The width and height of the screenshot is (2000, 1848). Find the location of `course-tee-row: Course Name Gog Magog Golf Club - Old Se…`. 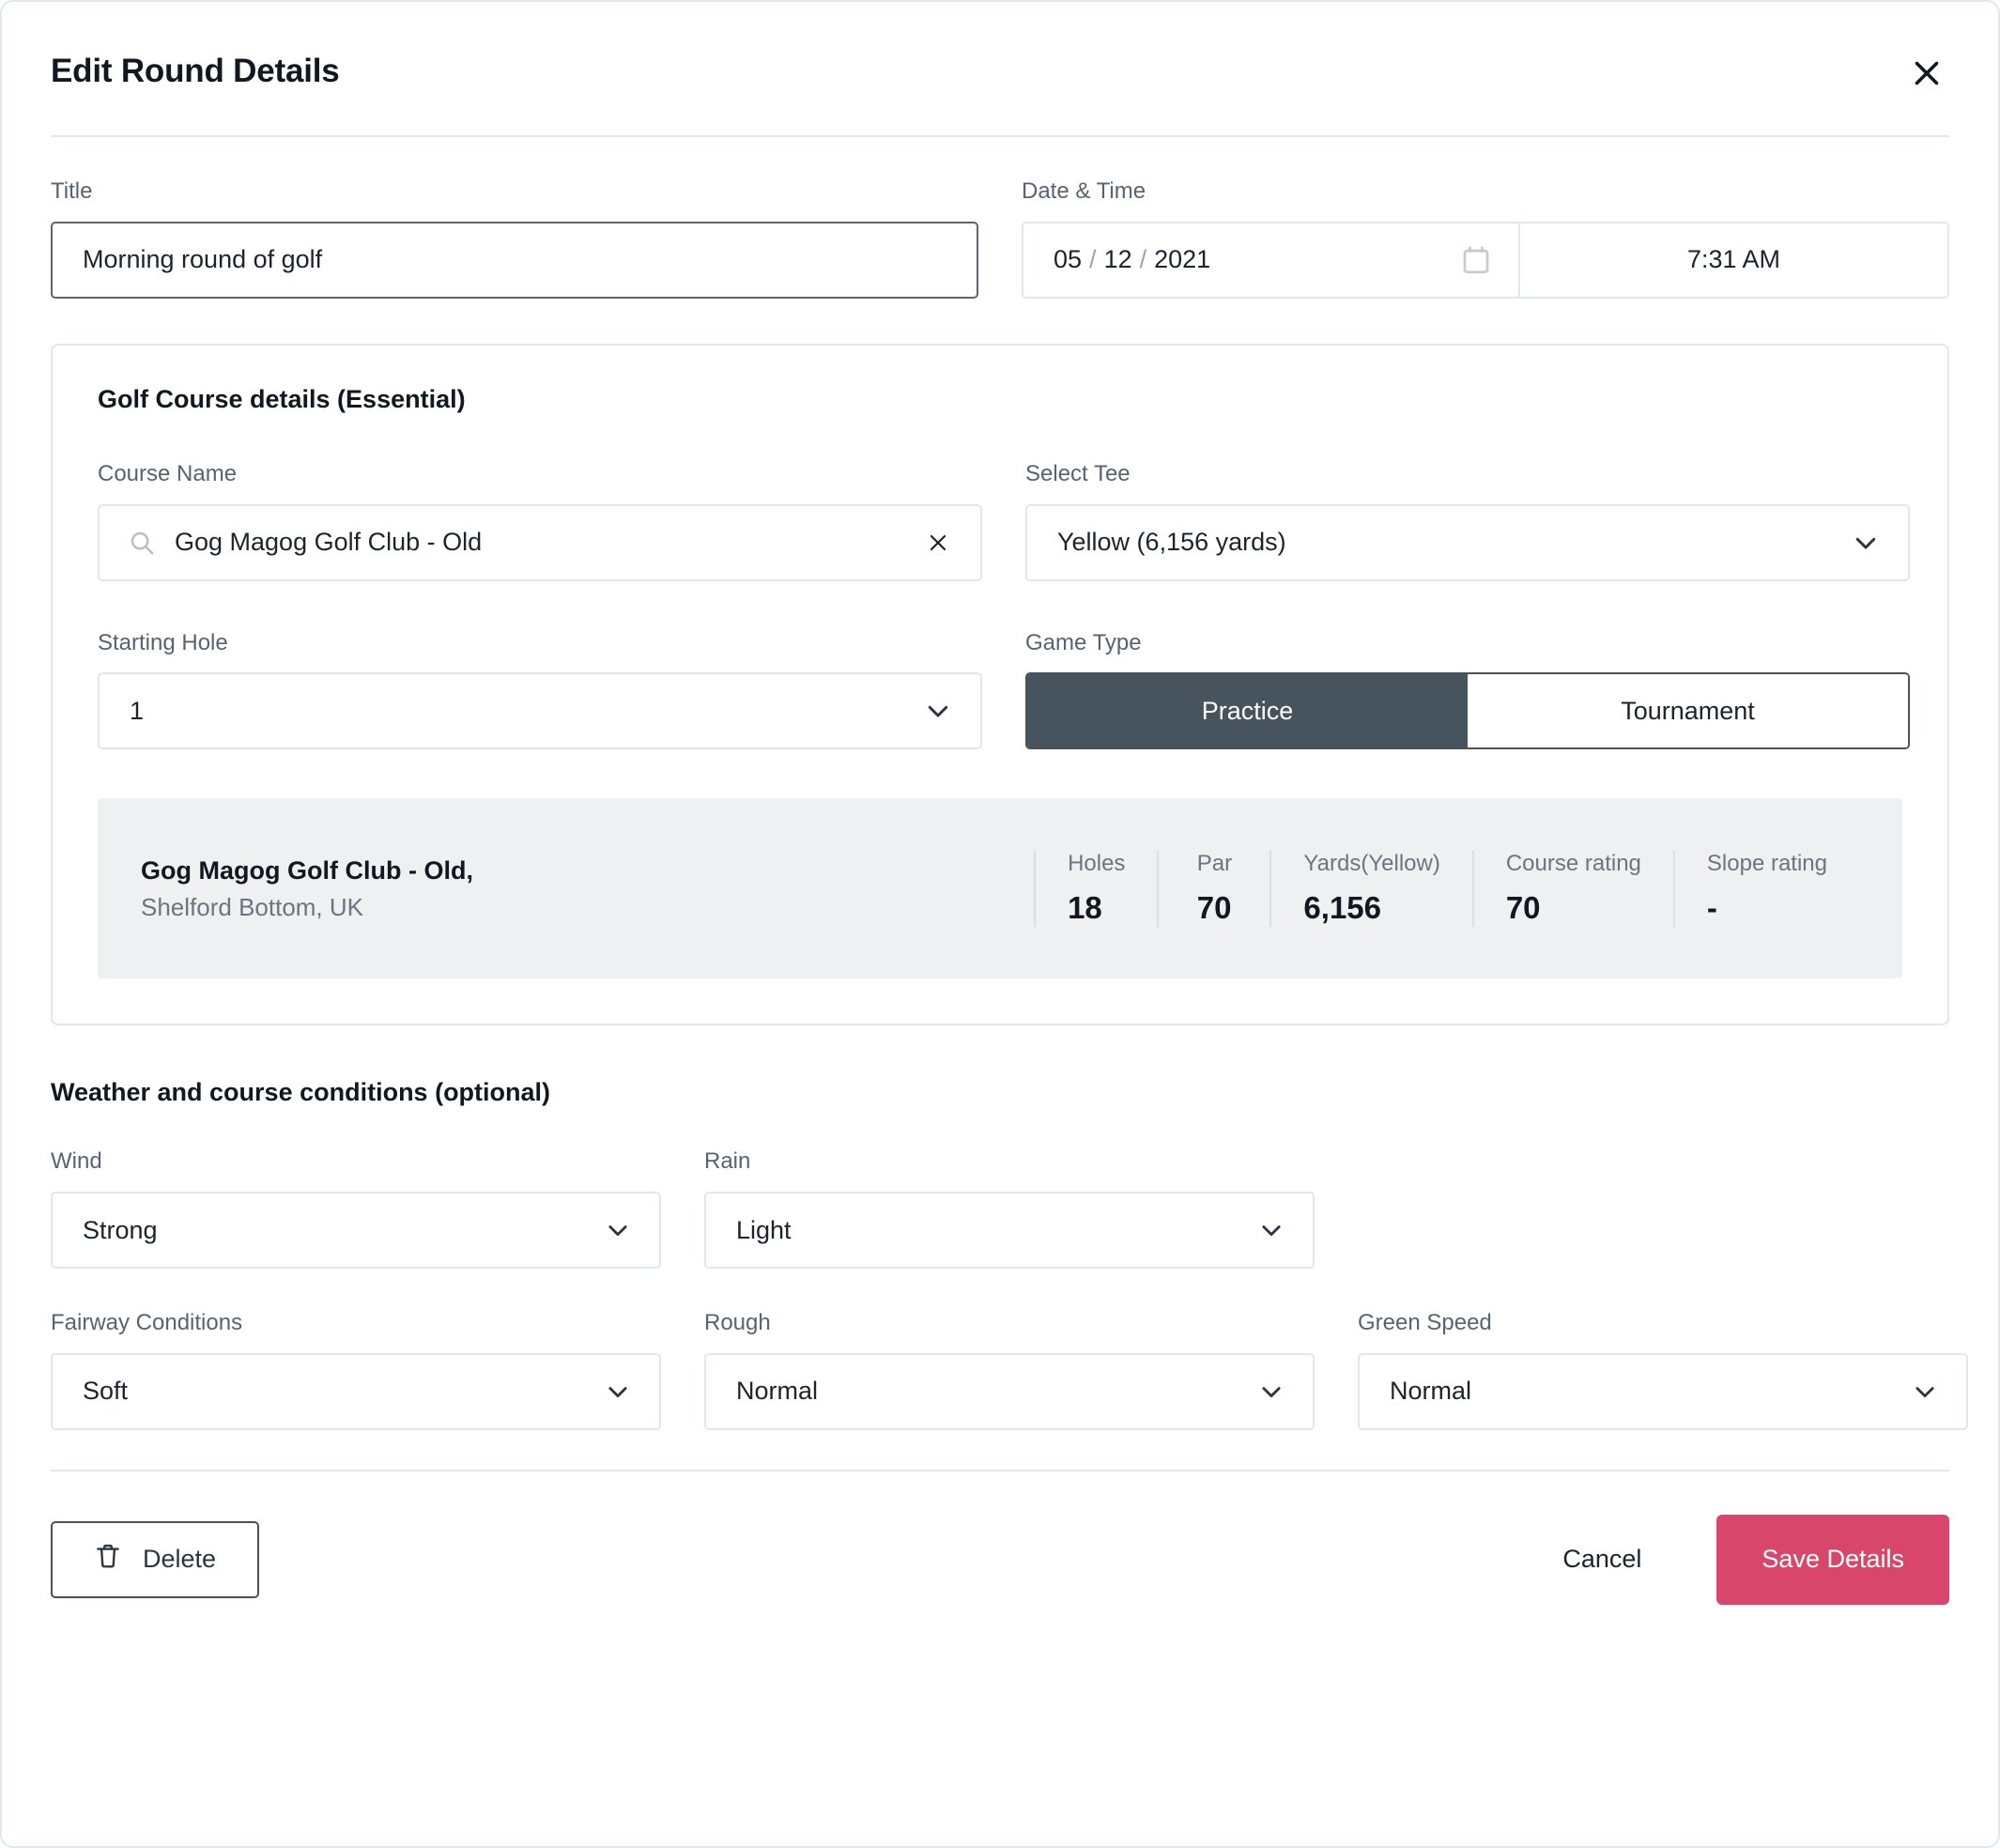

course-tee-row: Course Name Gog Magog Golf Club - Old Se… is located at coordinates (1004, 521).